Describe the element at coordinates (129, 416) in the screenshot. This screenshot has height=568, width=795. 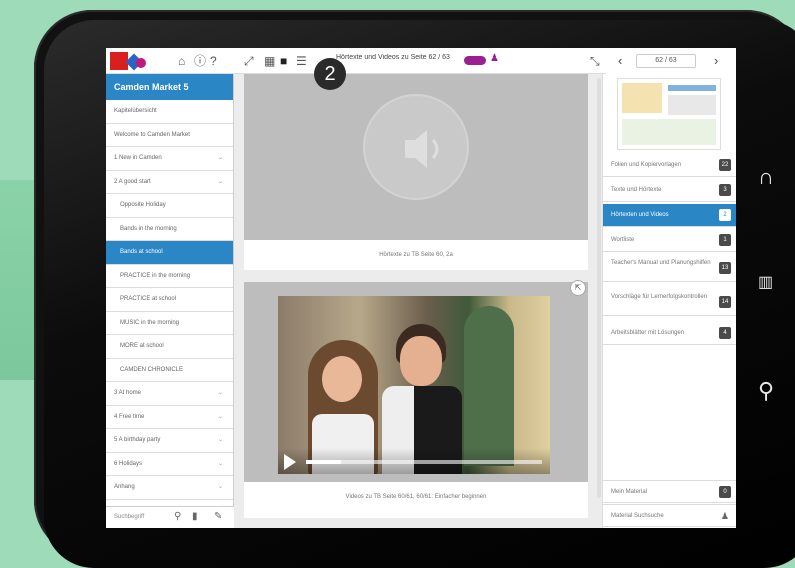
I see `sidebar-item-label: 4 Free time` at that location.